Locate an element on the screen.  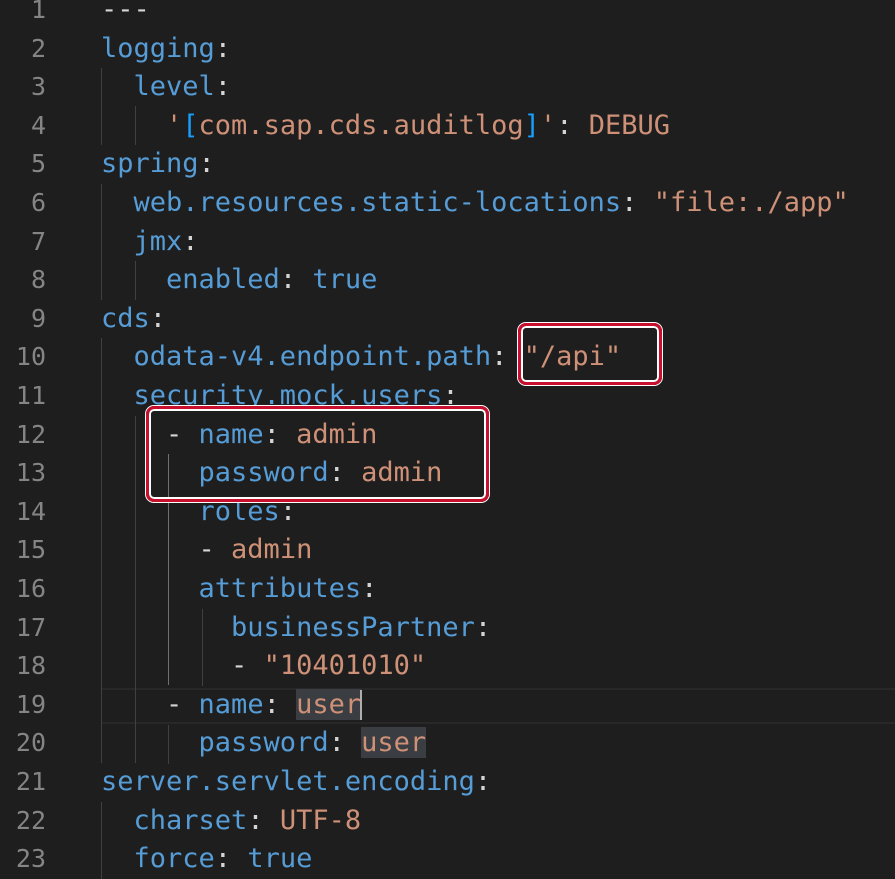
code-token: ] is located at coordinates (531, 125).